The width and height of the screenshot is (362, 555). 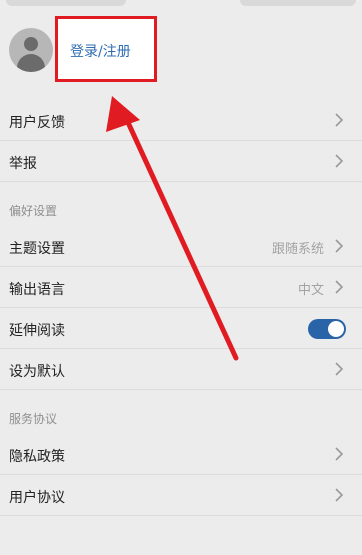 What do you see at coordinates (327, 329) in the screenshot?
I see `extended-reading-toggle` at bounding box center [327, 329].